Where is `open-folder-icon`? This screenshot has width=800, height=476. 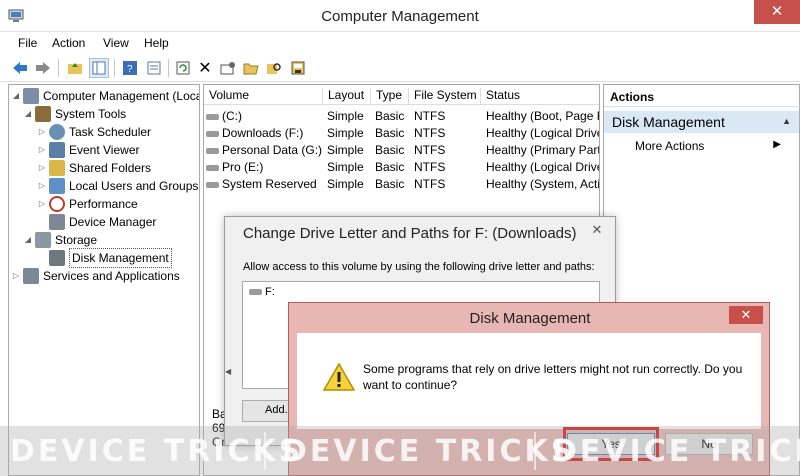
open-folder-icon is located at coordinates (251, 68).